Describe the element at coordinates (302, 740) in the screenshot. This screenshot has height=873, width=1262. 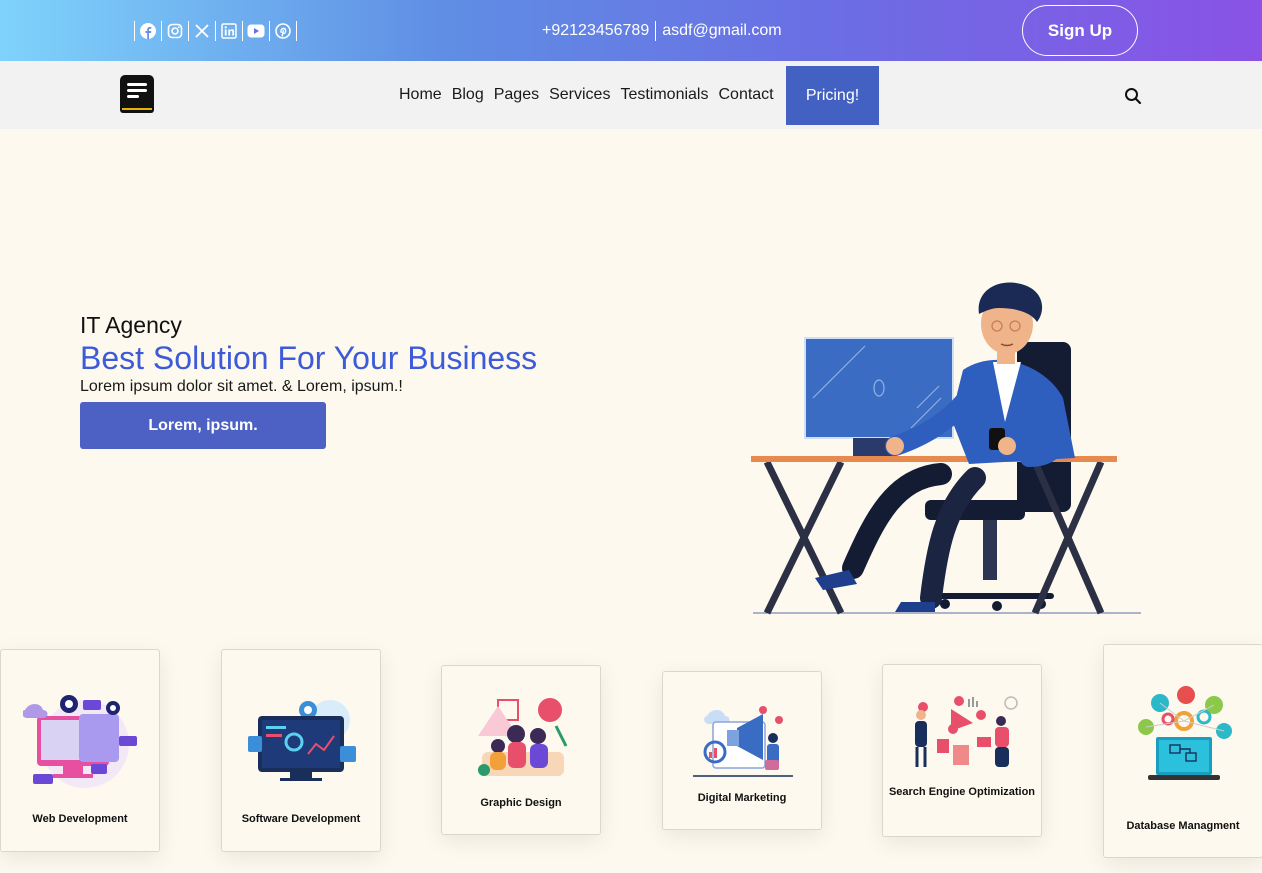
I see `software-development-icon` at that location.